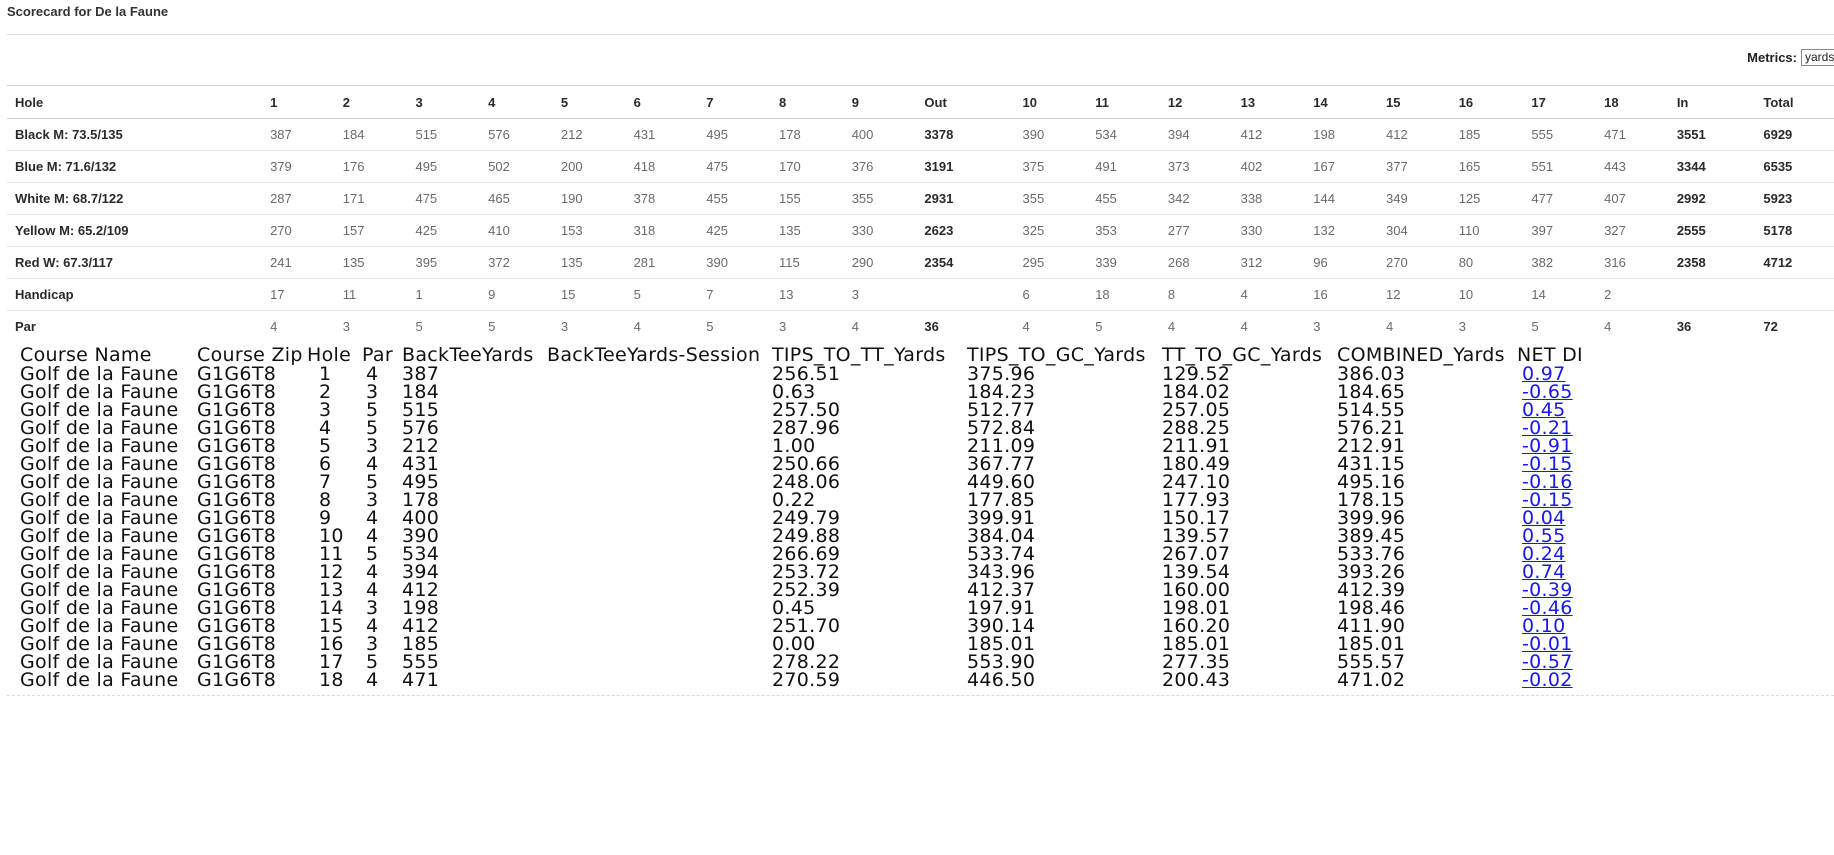 The height and width of the screenshot is (855, 1834). What do you see at coordinates (1341, 198) in the screenshot?
I see `scorecard-cell: 144` at bounding box center [1341, 198].